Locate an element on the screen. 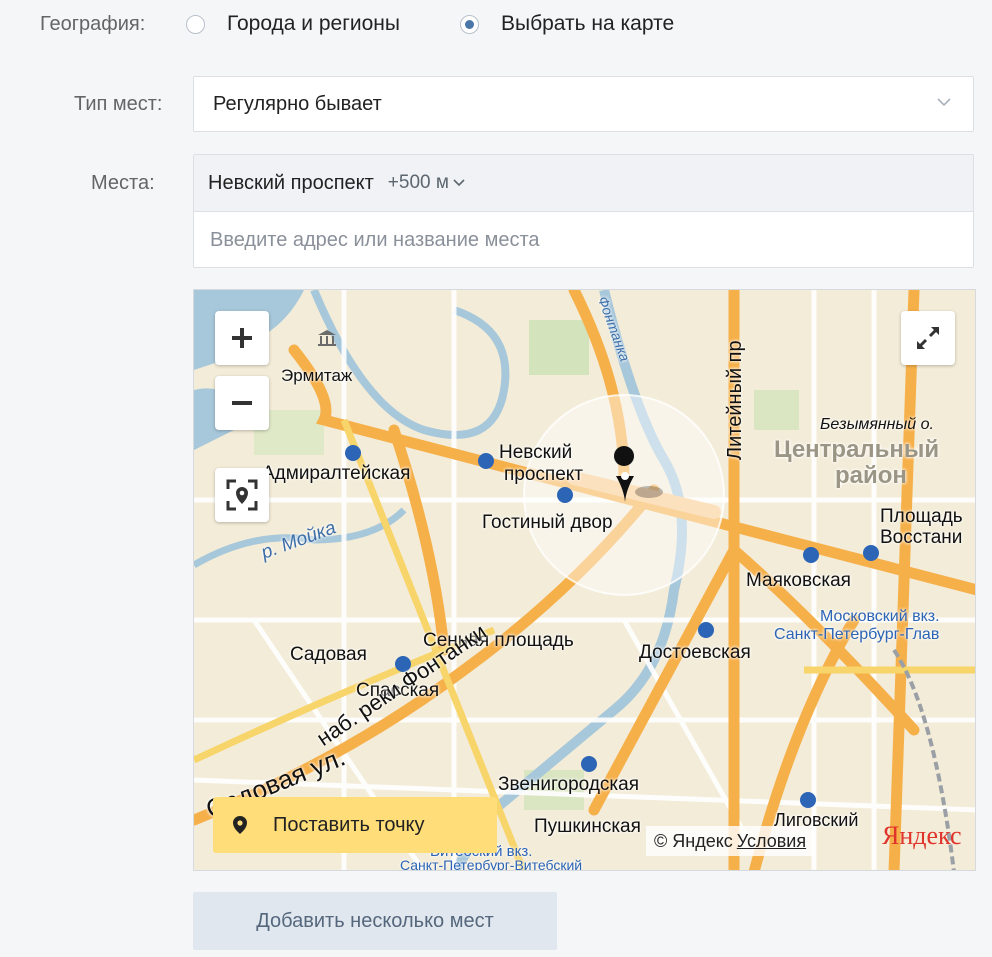 This screenshot has width=992, height=957. geography-radio-group: Города и регионы Выбрать на карте is located at coordinates (460, 24).